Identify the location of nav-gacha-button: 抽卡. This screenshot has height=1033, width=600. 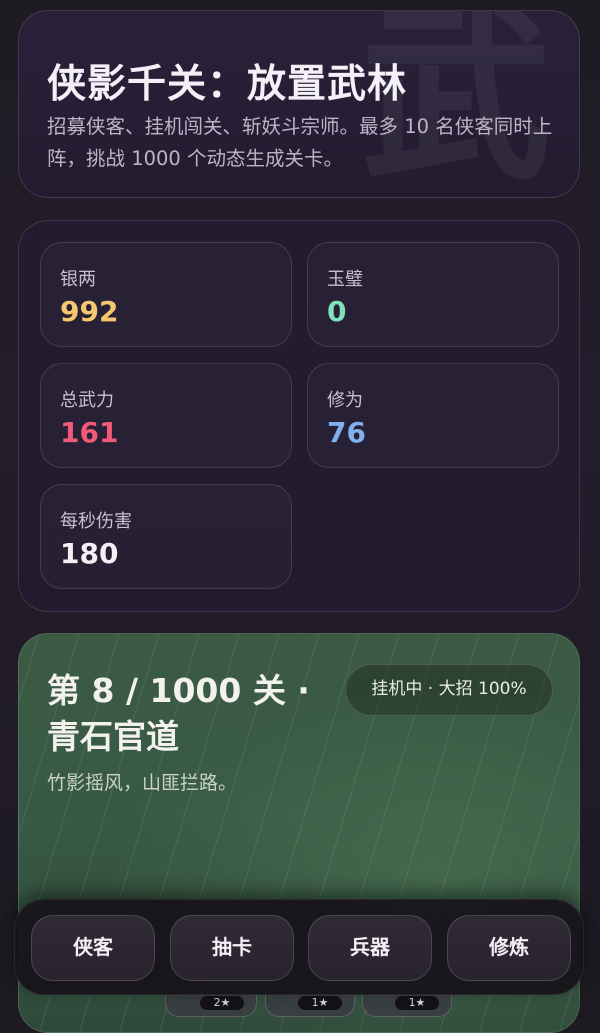
(232, 948).